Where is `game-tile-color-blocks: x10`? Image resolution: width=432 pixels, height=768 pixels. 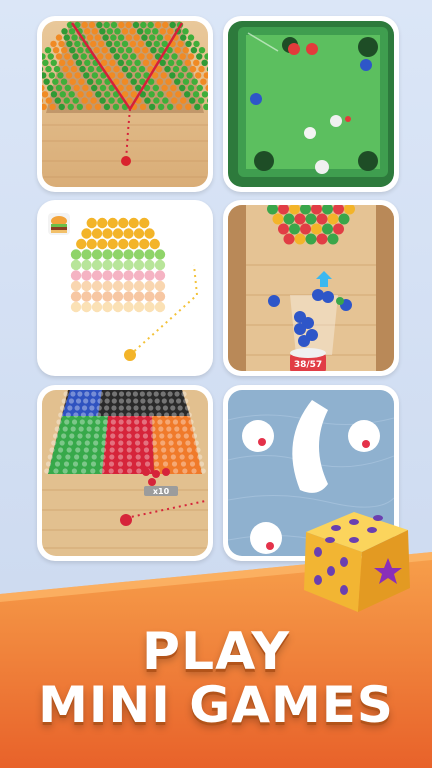
game-tile-color-blocks: x10 is located at coordinates (125, 473).